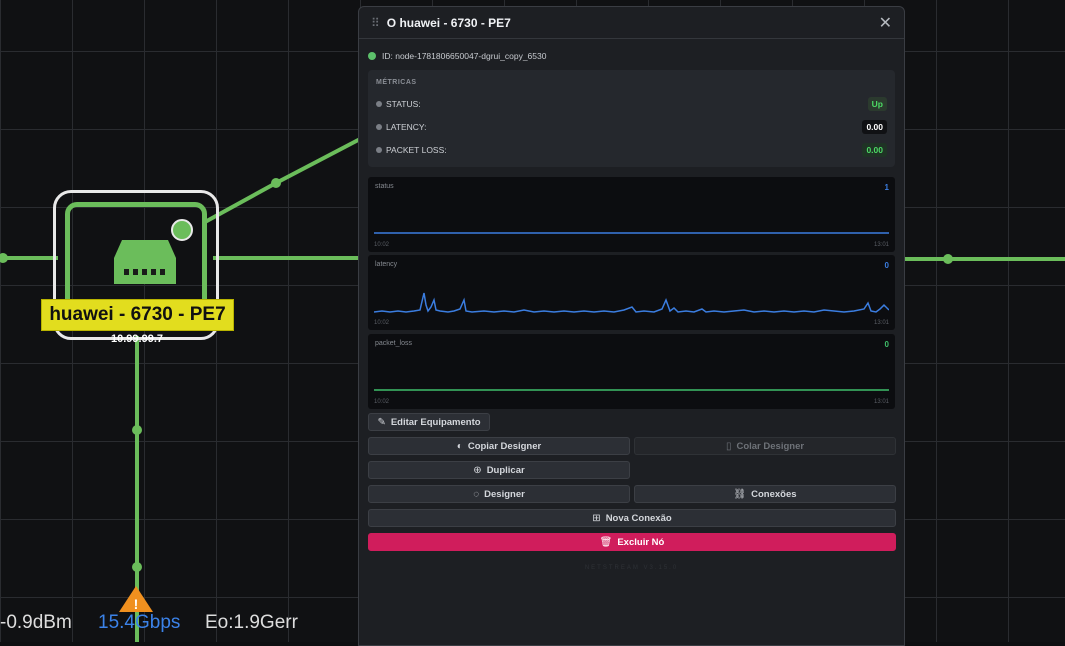 The height and width of the screenshot is (646, 1065). Describe the element at coordinates (406, 127) in the screenshot. I see `metric-label: LATENCY:` at that location.